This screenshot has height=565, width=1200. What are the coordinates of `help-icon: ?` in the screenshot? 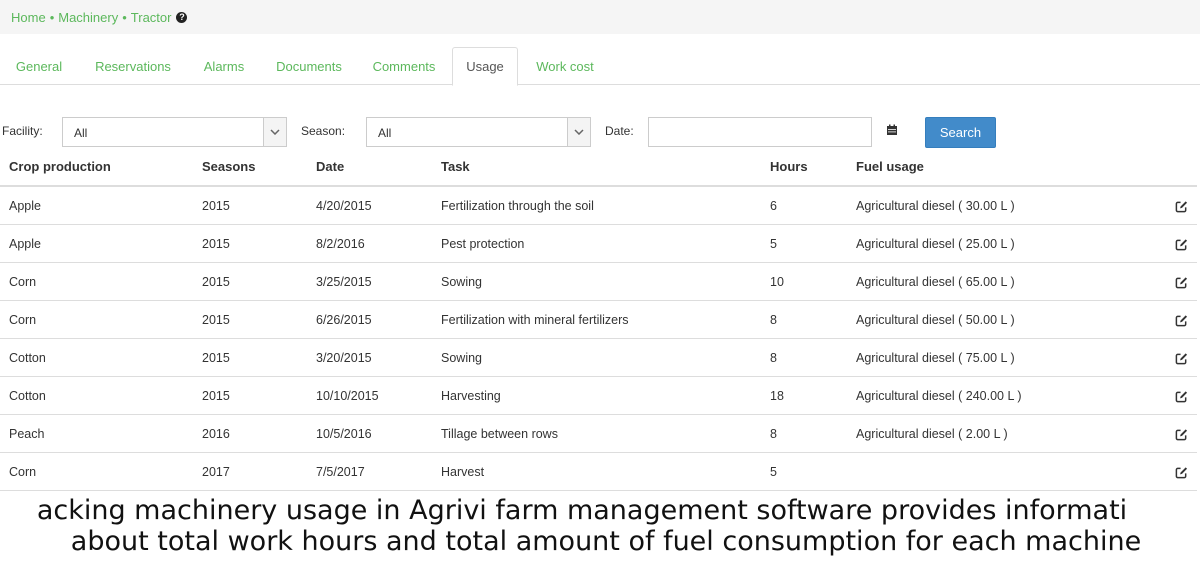 It's located at (182, 17).